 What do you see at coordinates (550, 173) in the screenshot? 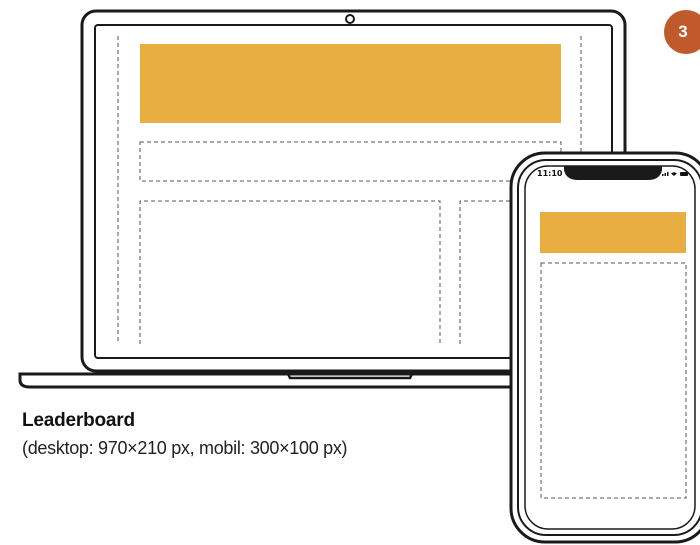
I see `phone-status-time: 11:10` at bounding box center [550, 173].